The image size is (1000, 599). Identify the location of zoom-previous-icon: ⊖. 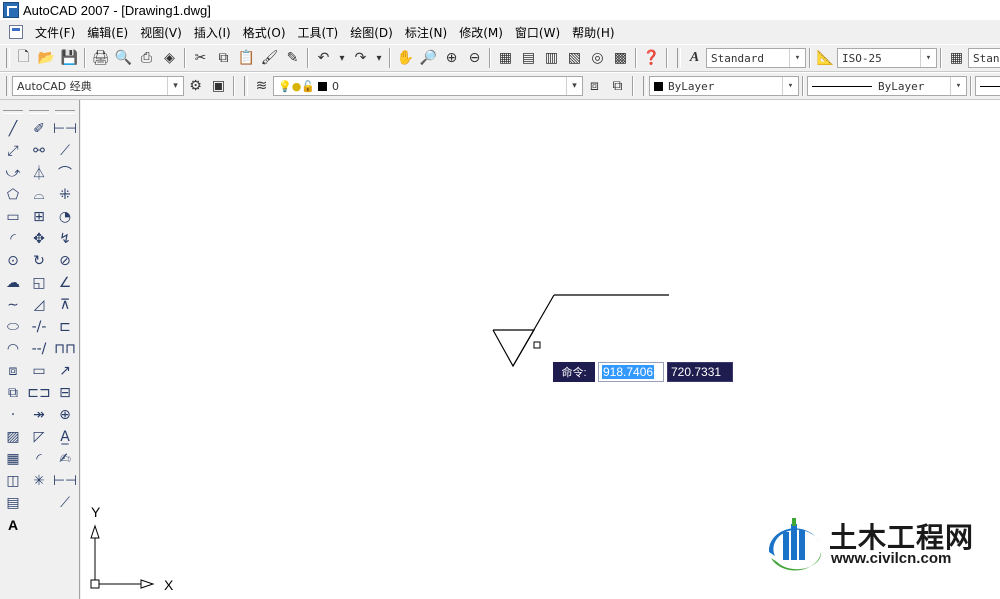
(474, 58).